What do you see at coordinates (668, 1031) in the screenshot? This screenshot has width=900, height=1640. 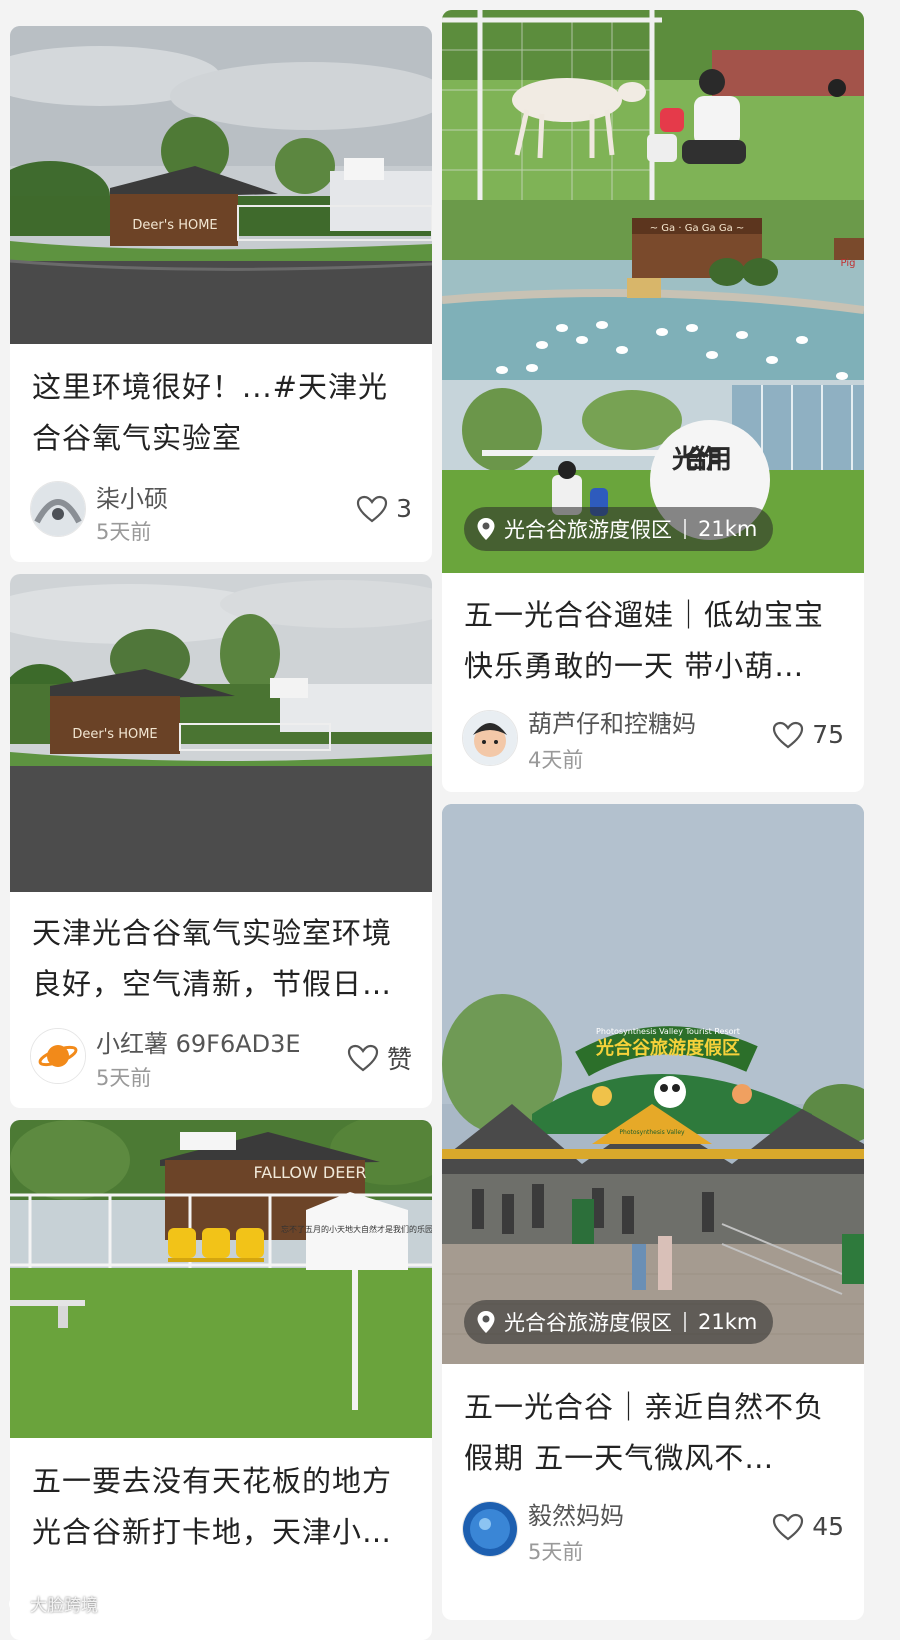 I see `gate-sign-en: Photosynthesis Valley Tourist Resort` at bounding box center [668, 1031].